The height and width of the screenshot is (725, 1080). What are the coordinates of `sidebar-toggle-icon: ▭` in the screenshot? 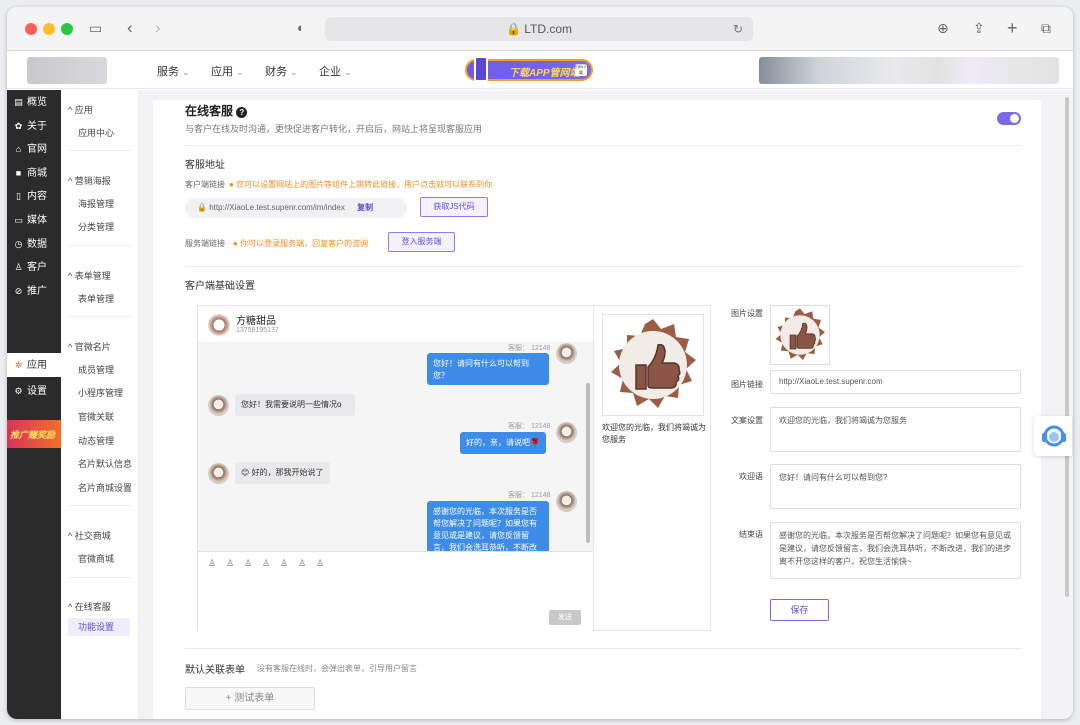 It's located at (95, 28).